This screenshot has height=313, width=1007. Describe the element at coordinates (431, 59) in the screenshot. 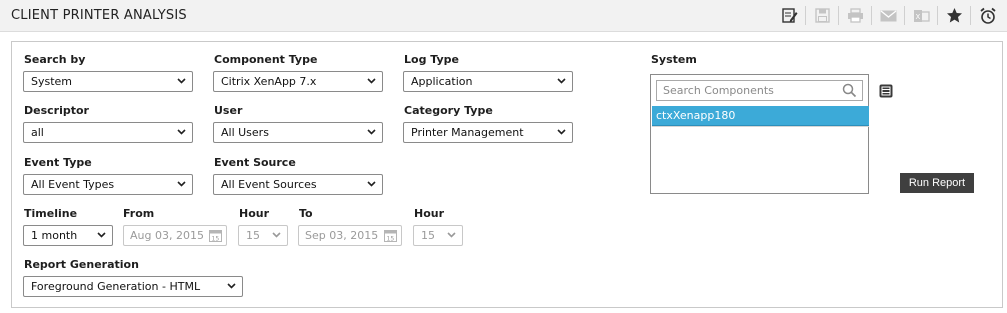

I see `log-type-label: Log Type` at that location.